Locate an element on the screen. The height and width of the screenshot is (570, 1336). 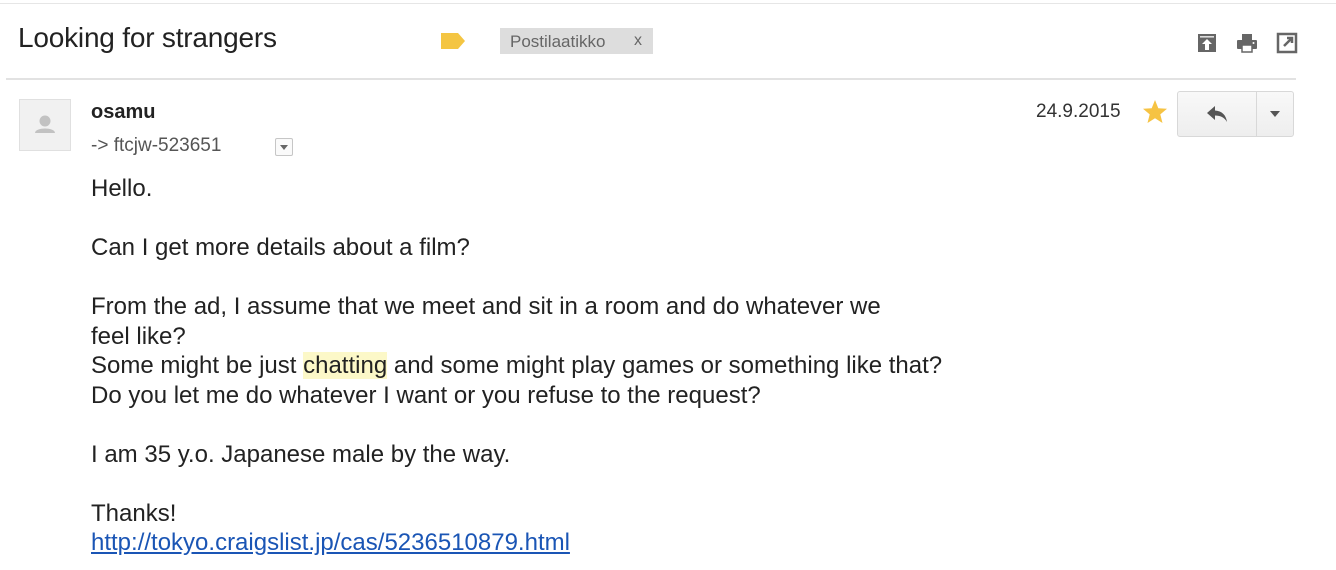
person-icon is located at coordinates (45, 124).